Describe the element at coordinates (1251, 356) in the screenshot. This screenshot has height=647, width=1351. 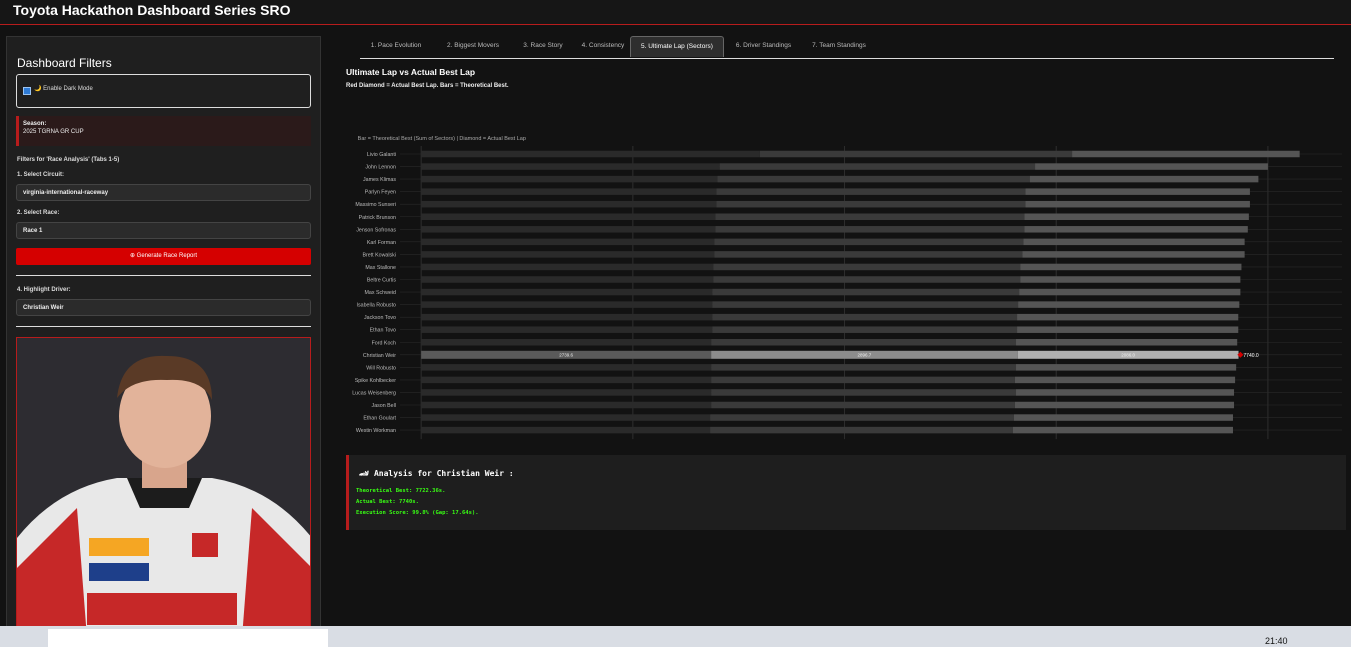
I see `actual-best-label: 7740.0` at that location.